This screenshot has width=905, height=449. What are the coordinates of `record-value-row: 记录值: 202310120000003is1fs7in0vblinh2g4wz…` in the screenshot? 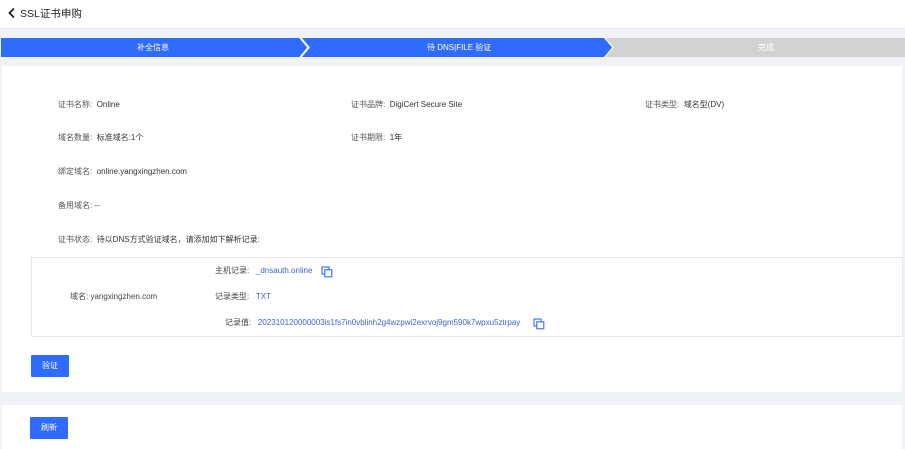 It's located at (372, 323).